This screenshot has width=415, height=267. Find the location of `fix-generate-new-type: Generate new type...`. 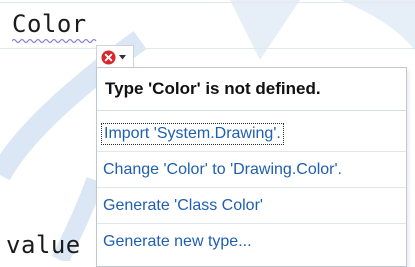

fix-generate-new-type: Generate new type... is located at coordinates (251, 242).